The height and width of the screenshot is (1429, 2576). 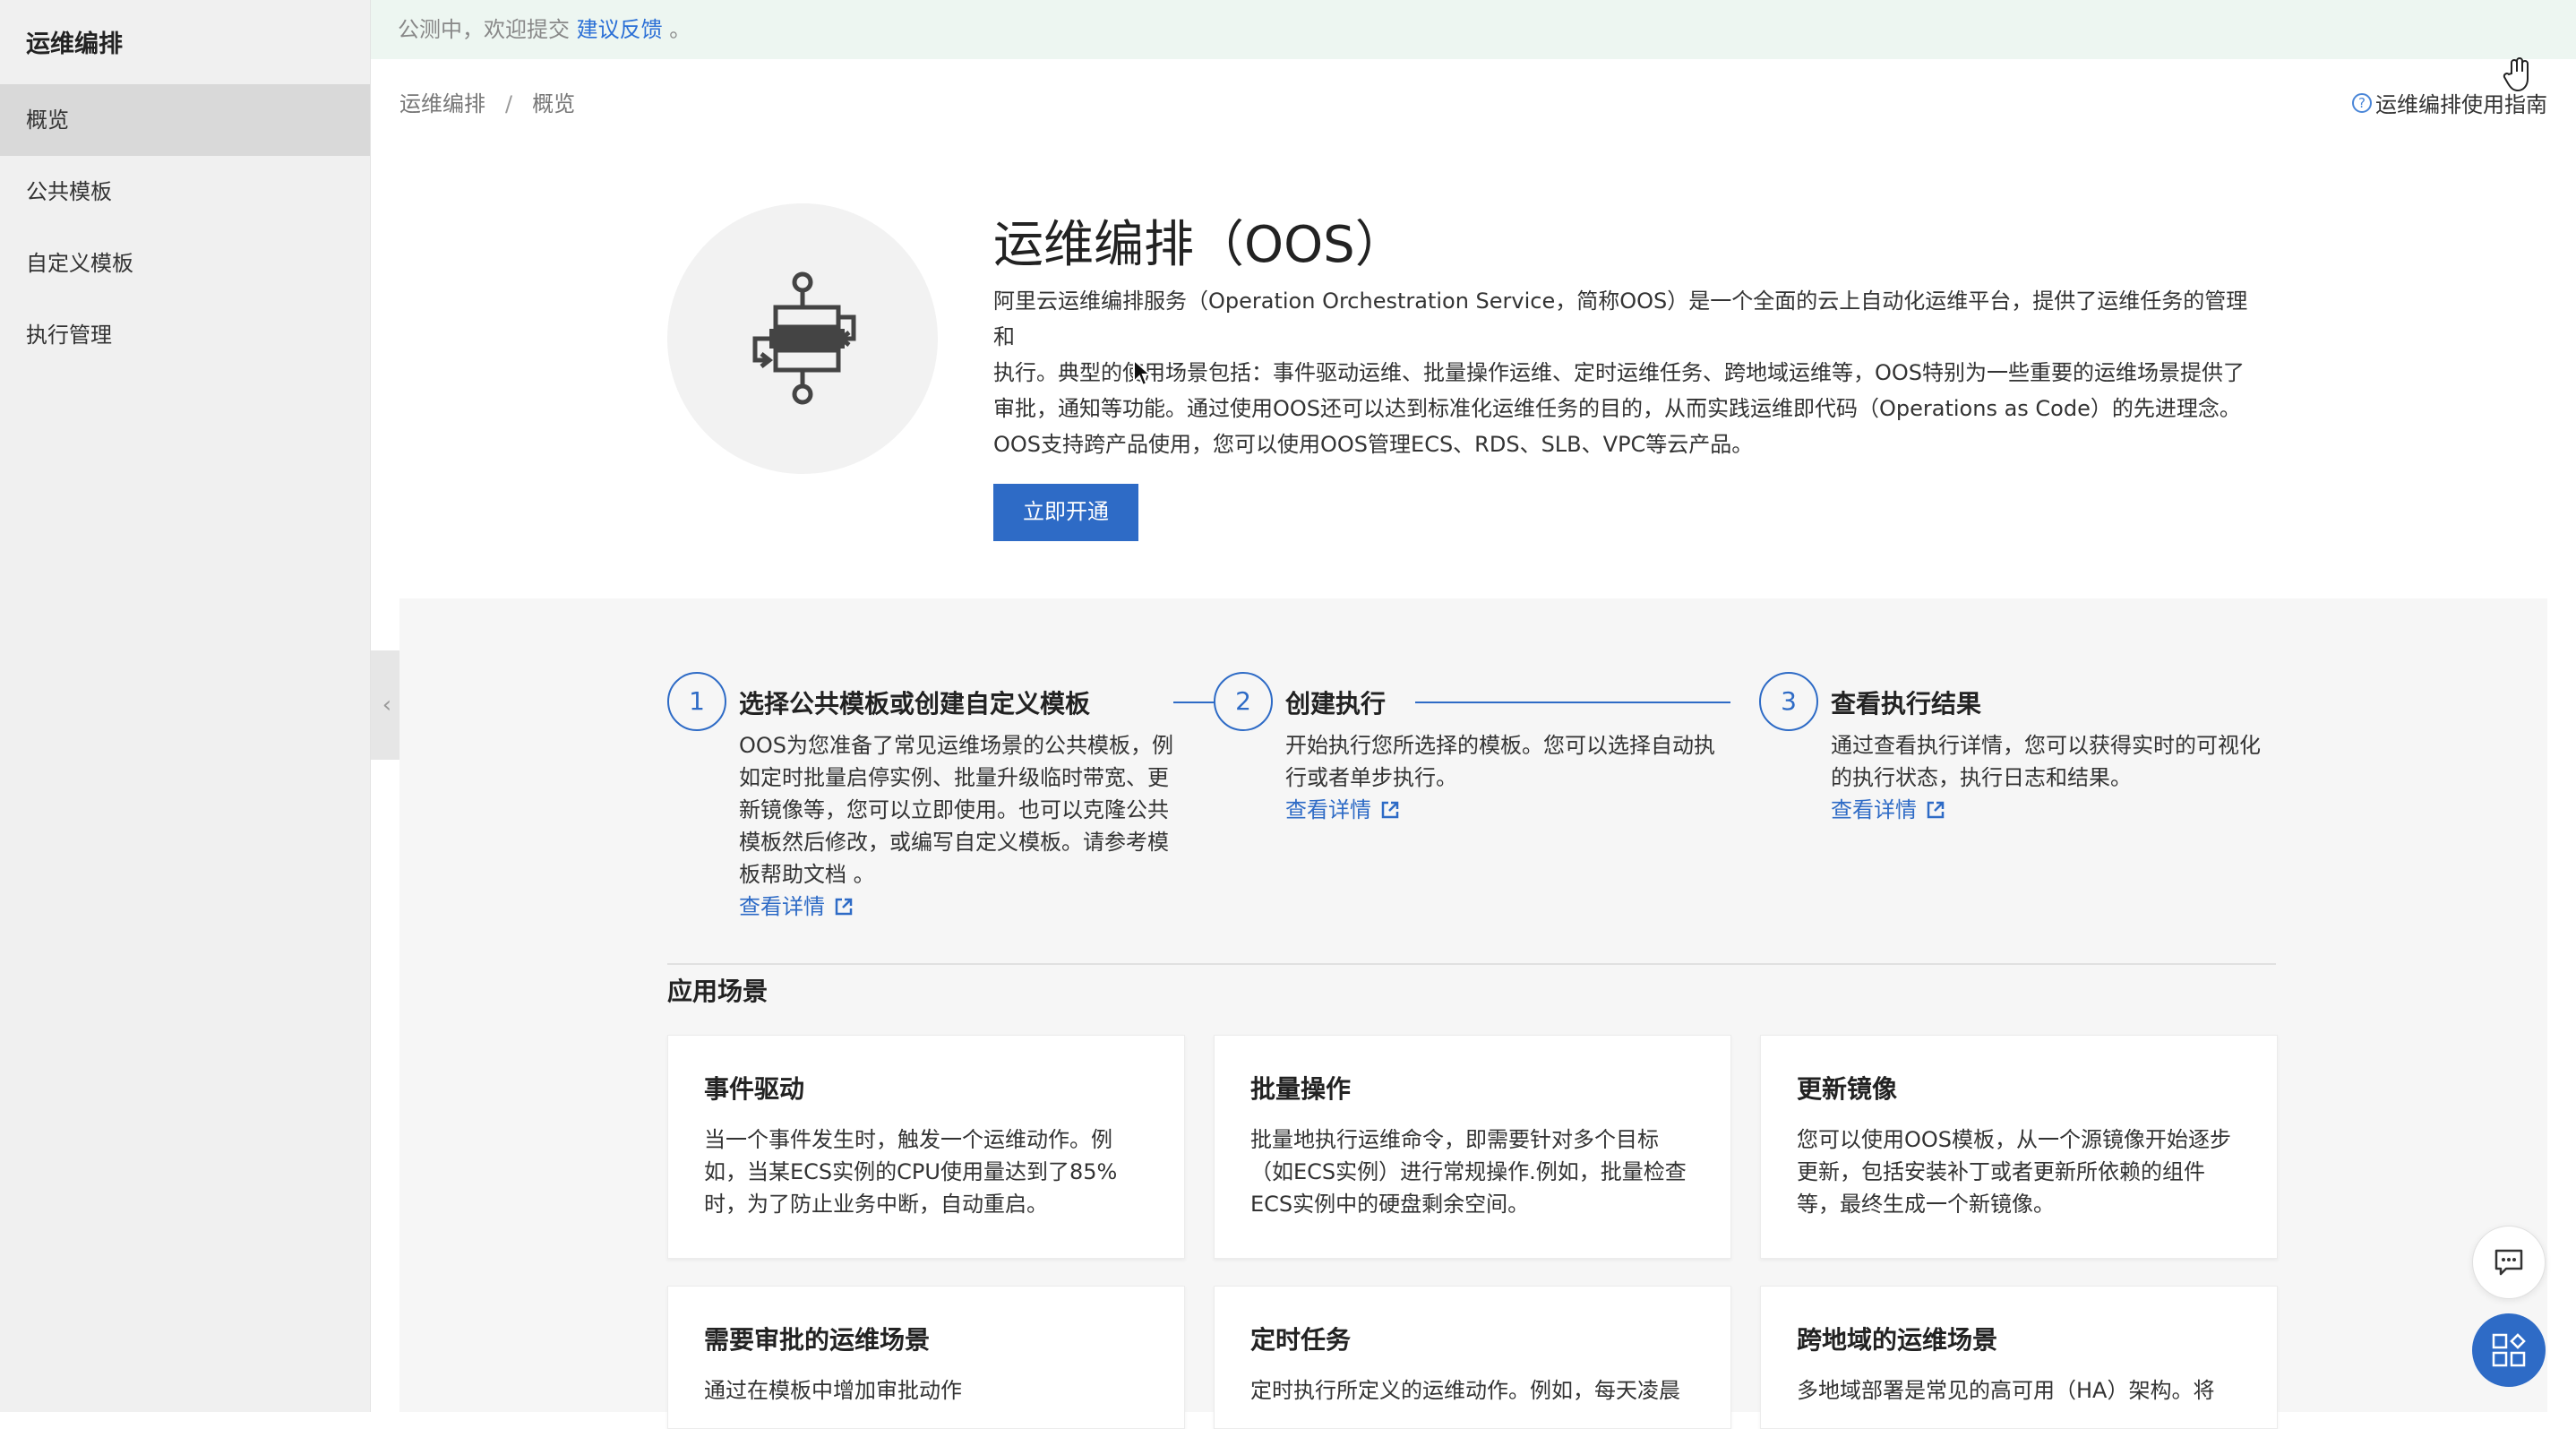 I want to click on chat-icon, so click(x=2508, y=1262).